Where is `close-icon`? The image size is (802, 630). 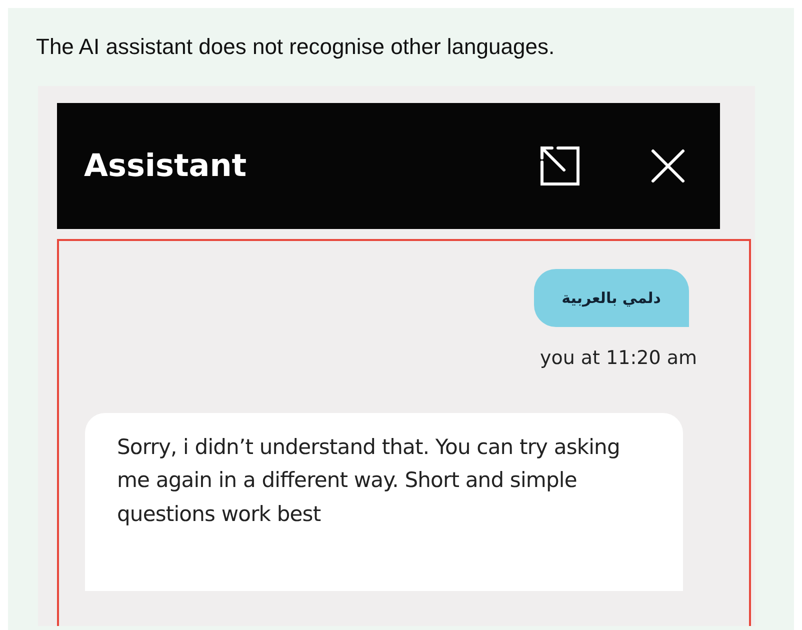 close-icon is located at coordinates (668, 166).